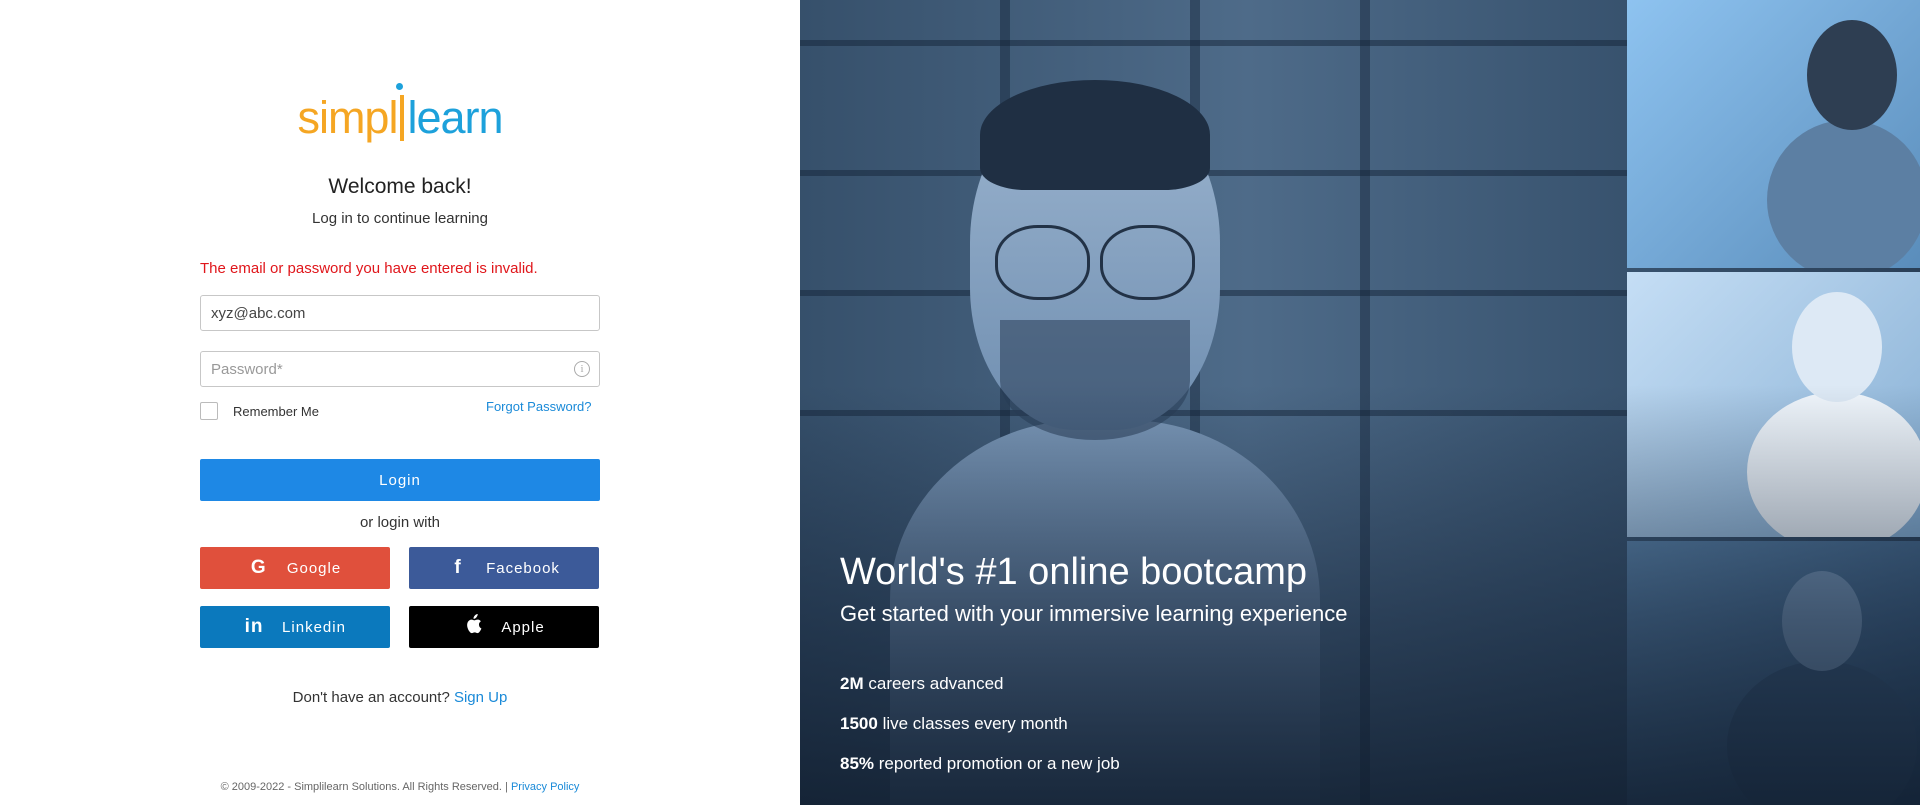 The image size is (1920, 805). I want to click on learner-head, so click(1852, 75).